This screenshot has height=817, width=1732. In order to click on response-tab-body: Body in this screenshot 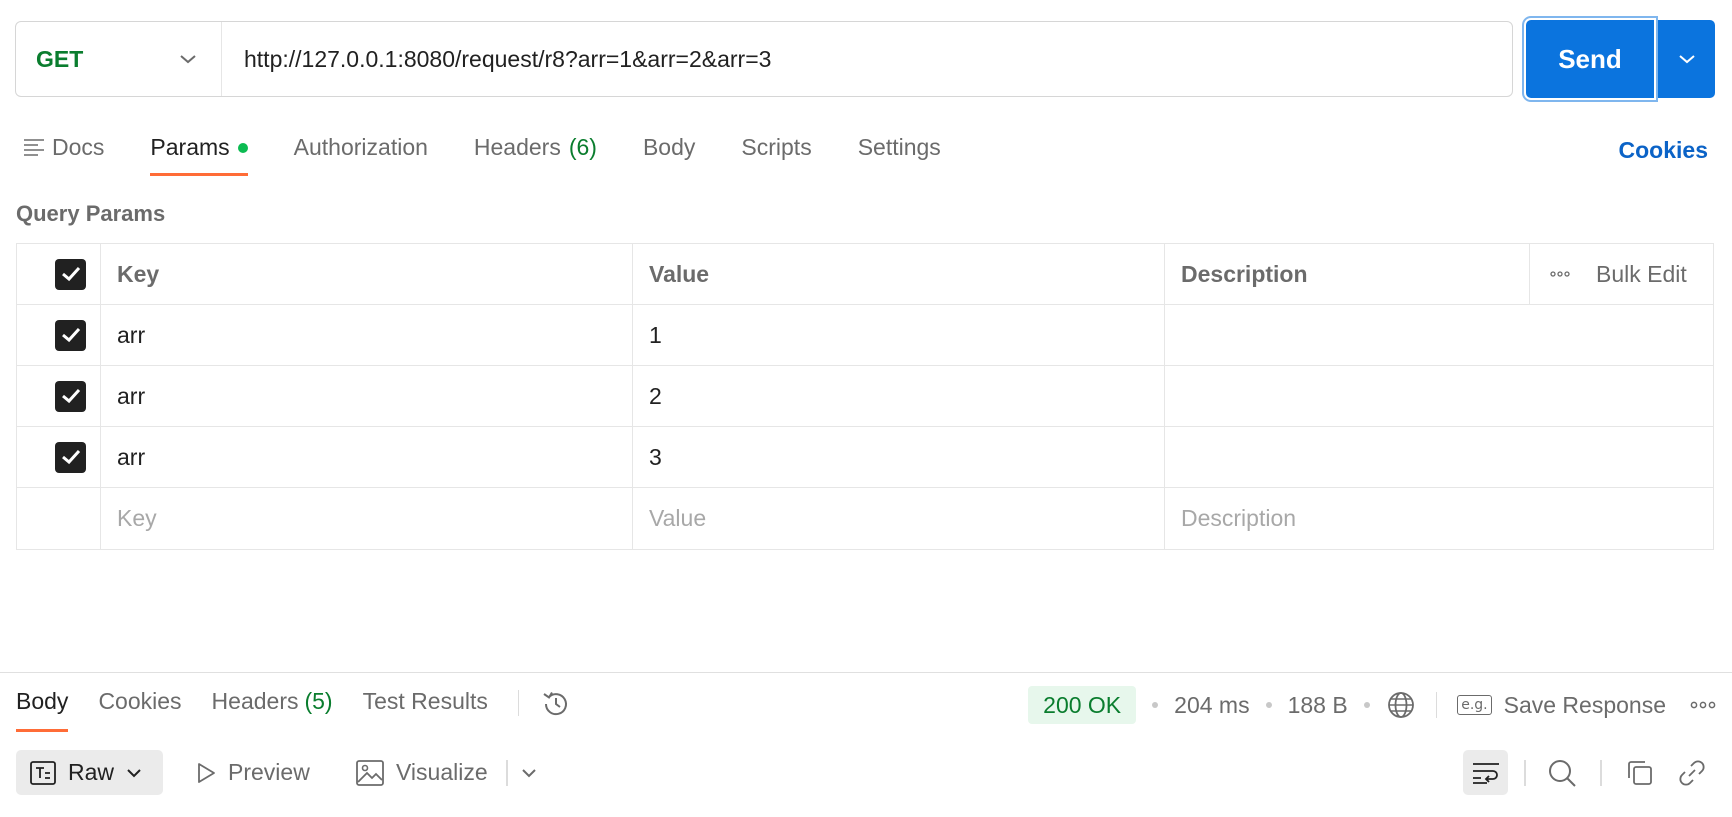, I will do `click(42, 710)`.